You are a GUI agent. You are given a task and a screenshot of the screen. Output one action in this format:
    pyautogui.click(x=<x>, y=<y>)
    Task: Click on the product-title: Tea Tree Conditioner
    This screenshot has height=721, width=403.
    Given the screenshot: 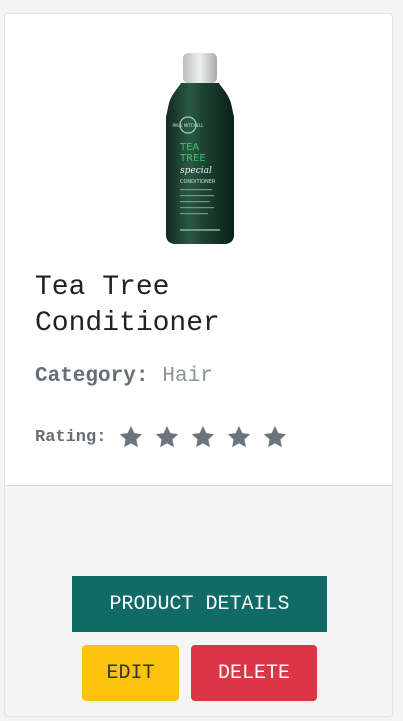 What is the action you would take?
    pyautogui.click(x=127, y=305)
    